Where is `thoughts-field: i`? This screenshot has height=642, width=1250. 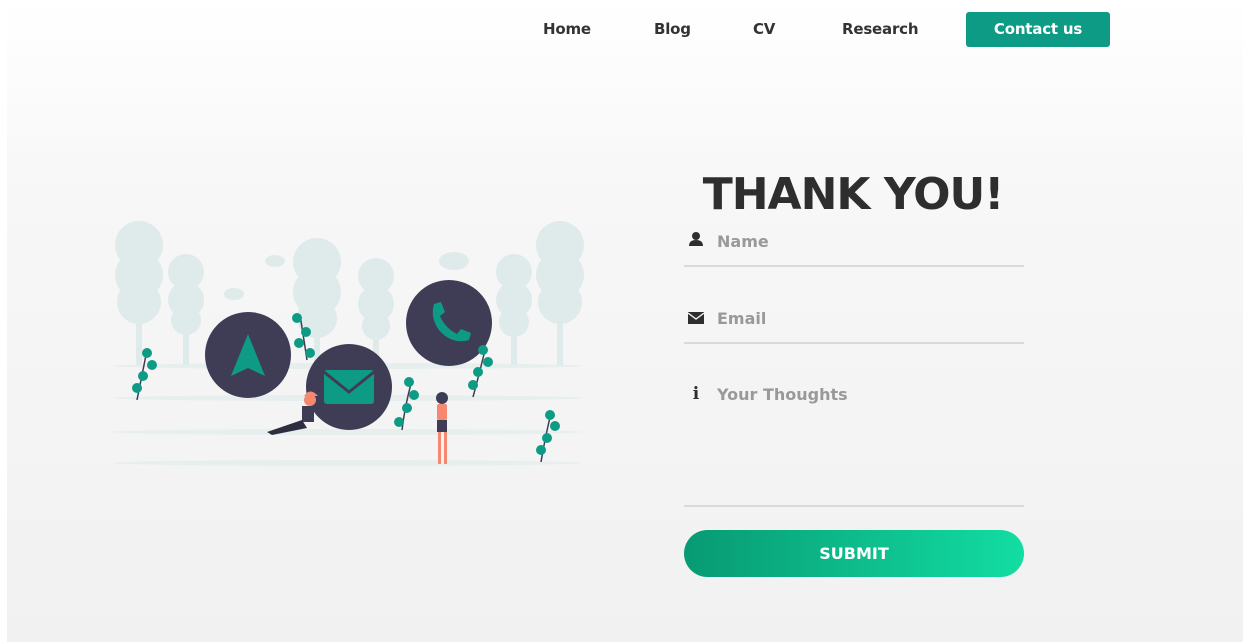 thoughts-field: i is located at coordinates (854, 442).